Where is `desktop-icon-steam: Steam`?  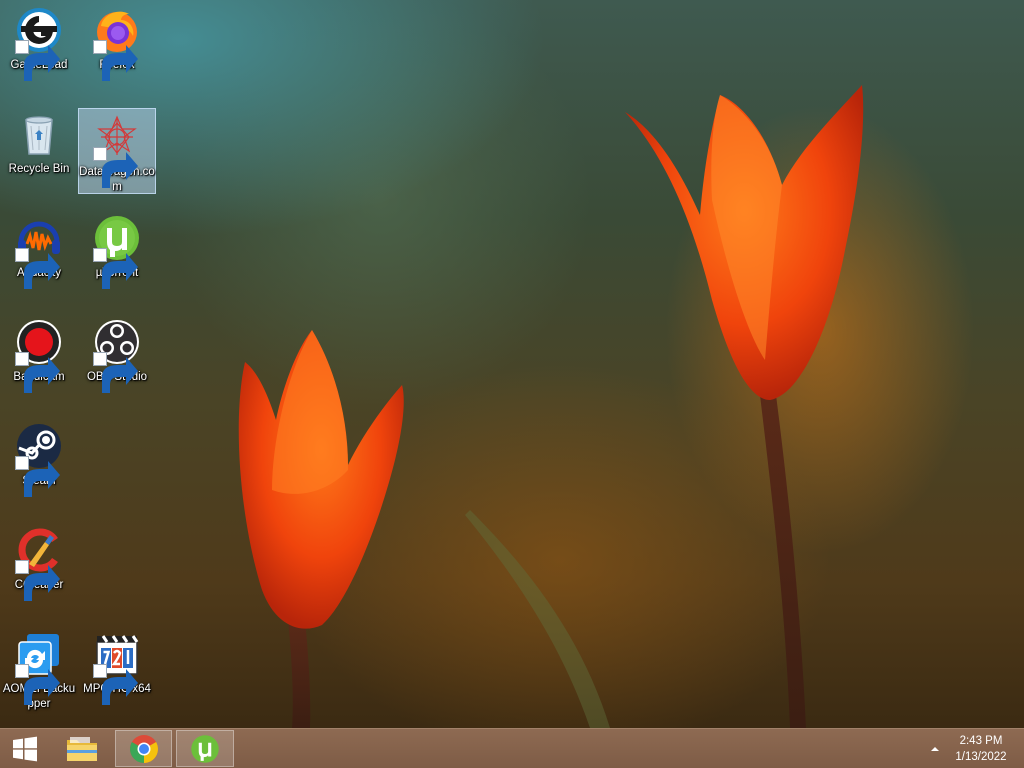 desktop-icon-steam: Steam is located at coordinates (39, 461).